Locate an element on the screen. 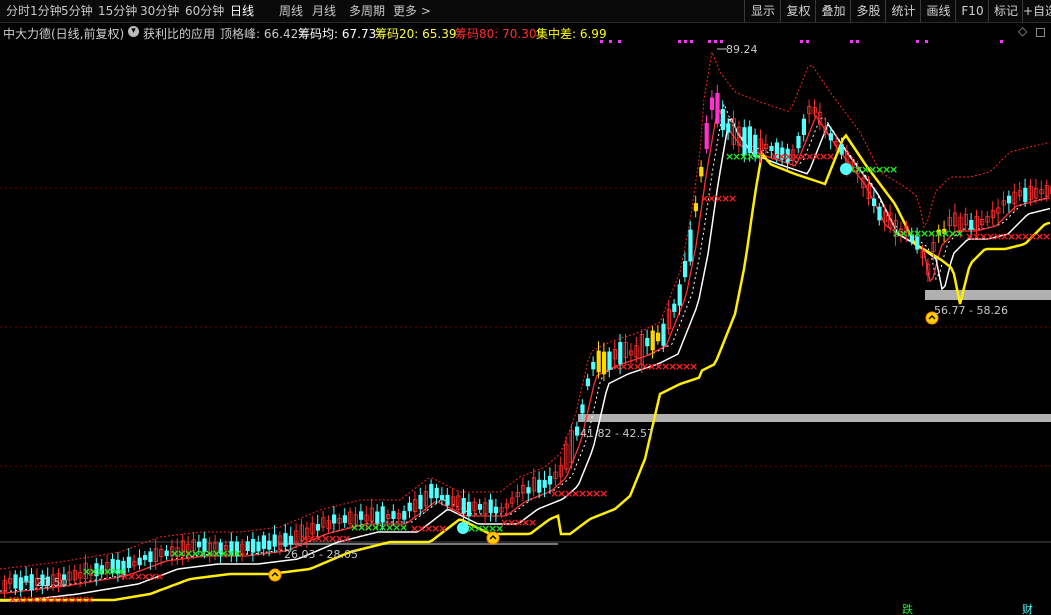 The width and height of the screenshot is (1051, 615). toolbar-button-6: F10 is located at coordinates (972, 11).